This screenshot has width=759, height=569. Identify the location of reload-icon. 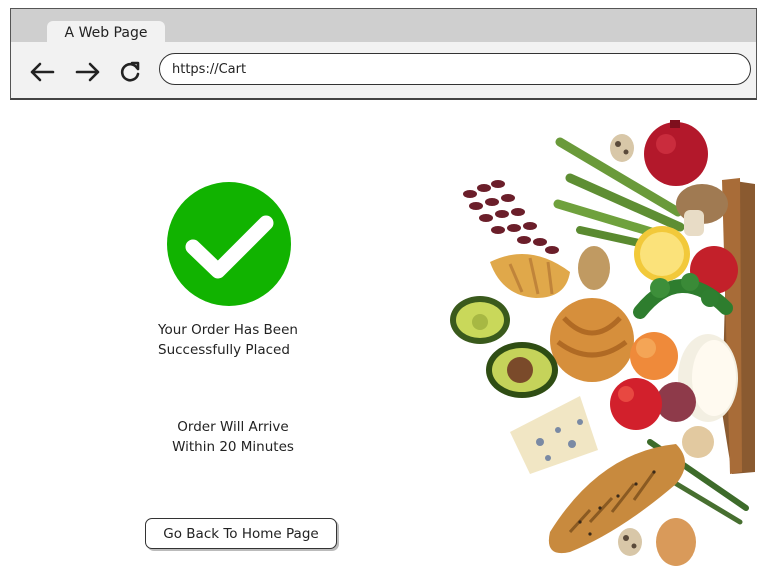
(130, 71).